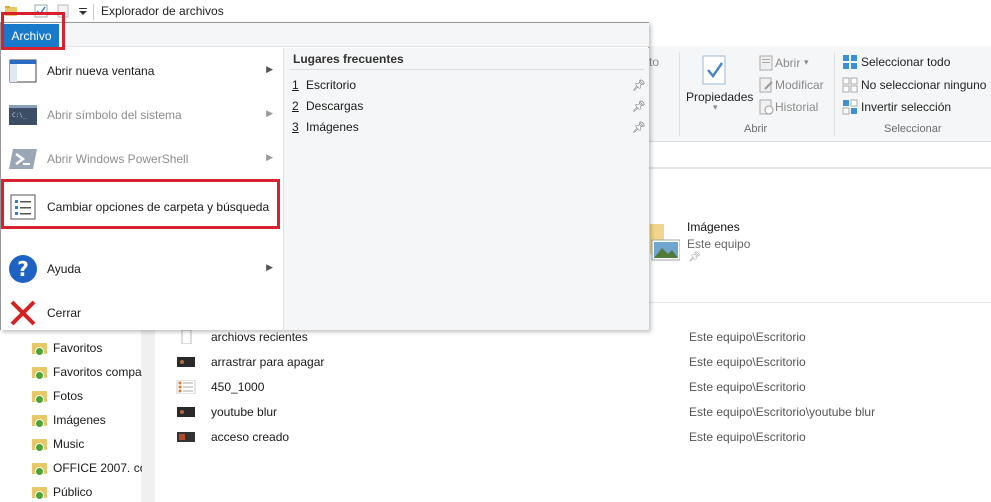 This screenshot has width=991, height=502. What do you see at coordinates (186, 437) in the screenshot?
I see `shortcut-image-icon` at bounding box center [186, 437].